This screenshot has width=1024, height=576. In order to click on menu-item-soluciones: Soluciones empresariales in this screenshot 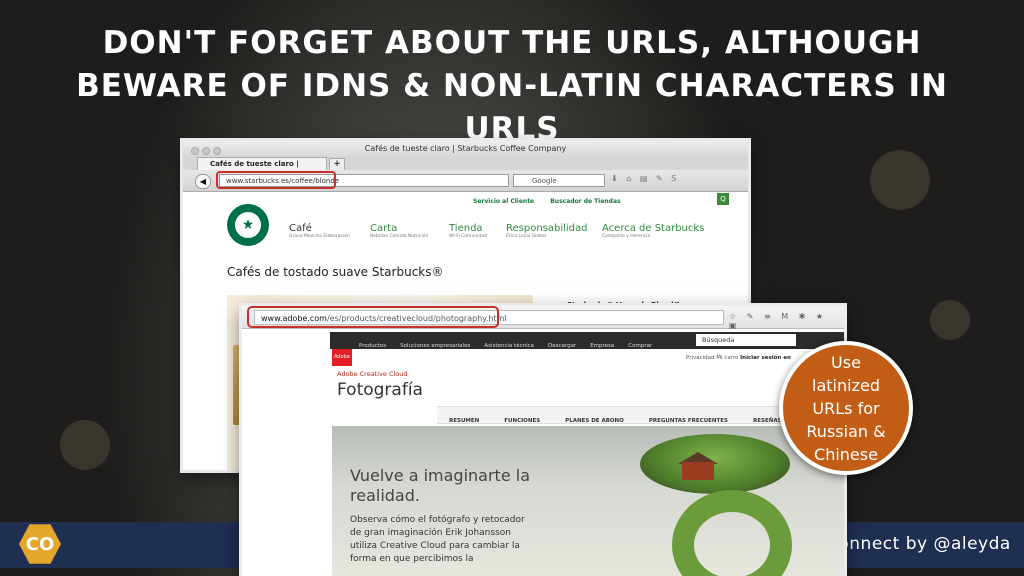, I will do `click(435, 346)`.